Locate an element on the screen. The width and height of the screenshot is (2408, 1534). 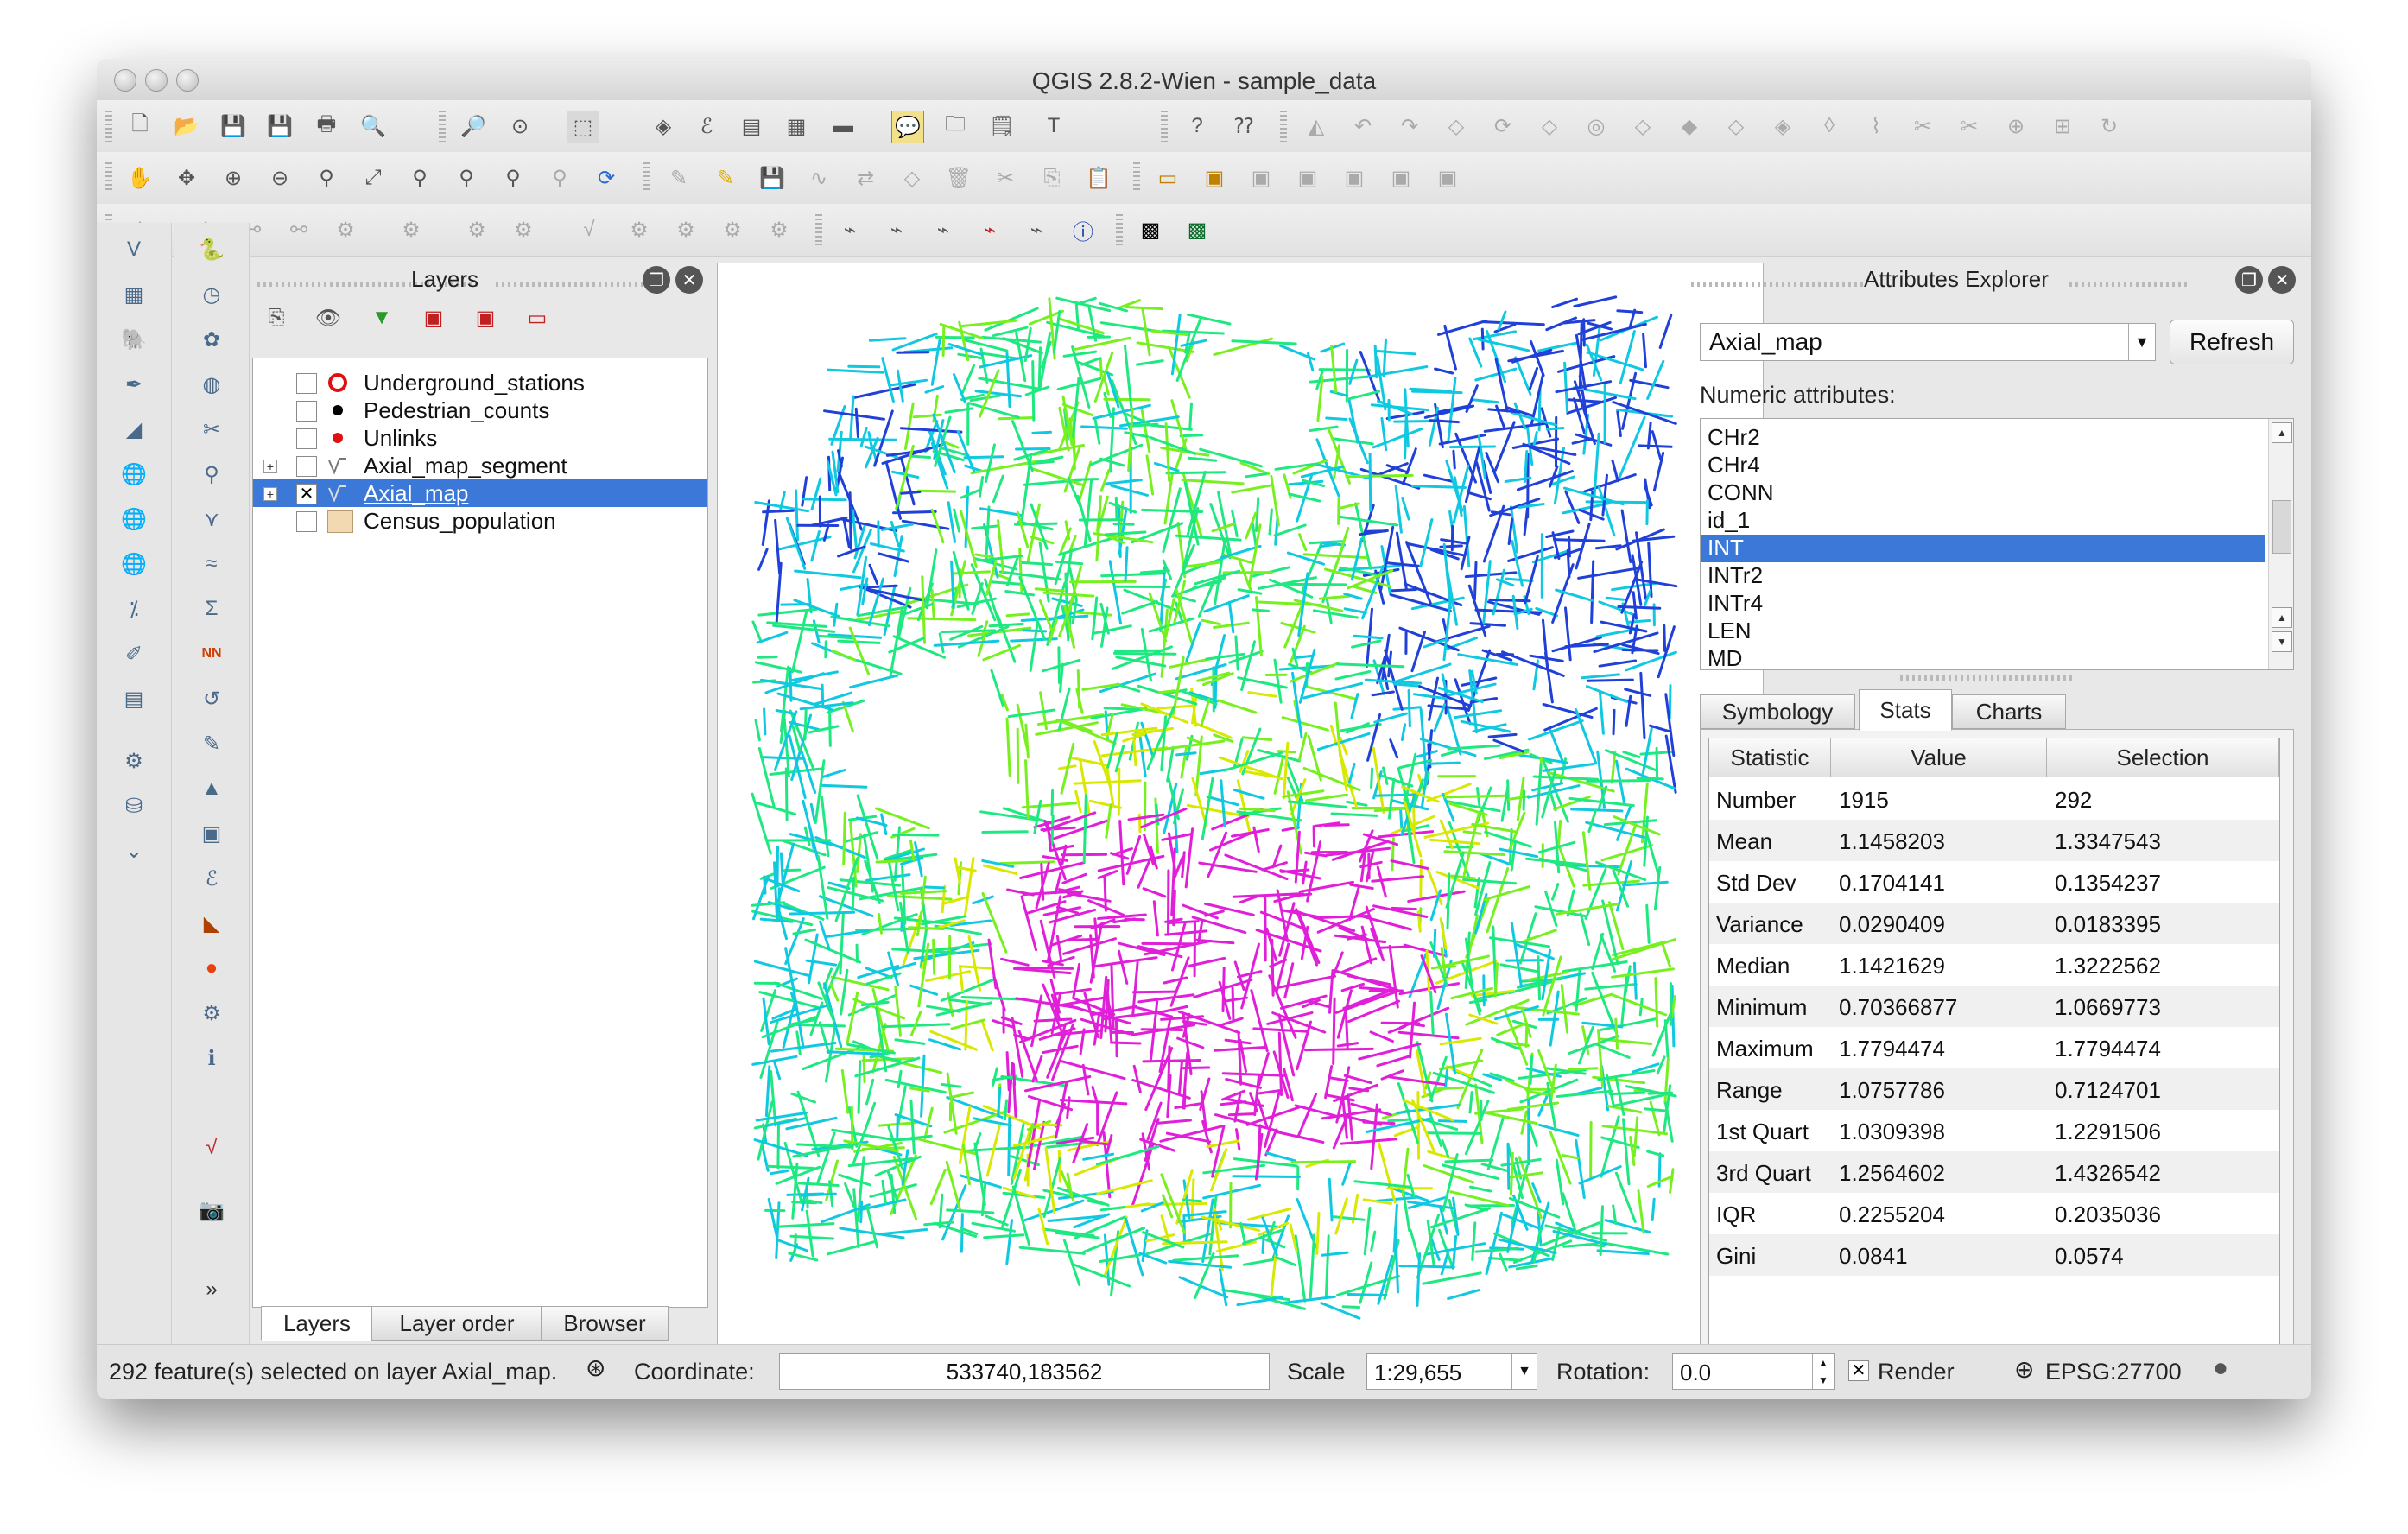
node-split-icon: ⌁ is located at coordinates (989, 229).